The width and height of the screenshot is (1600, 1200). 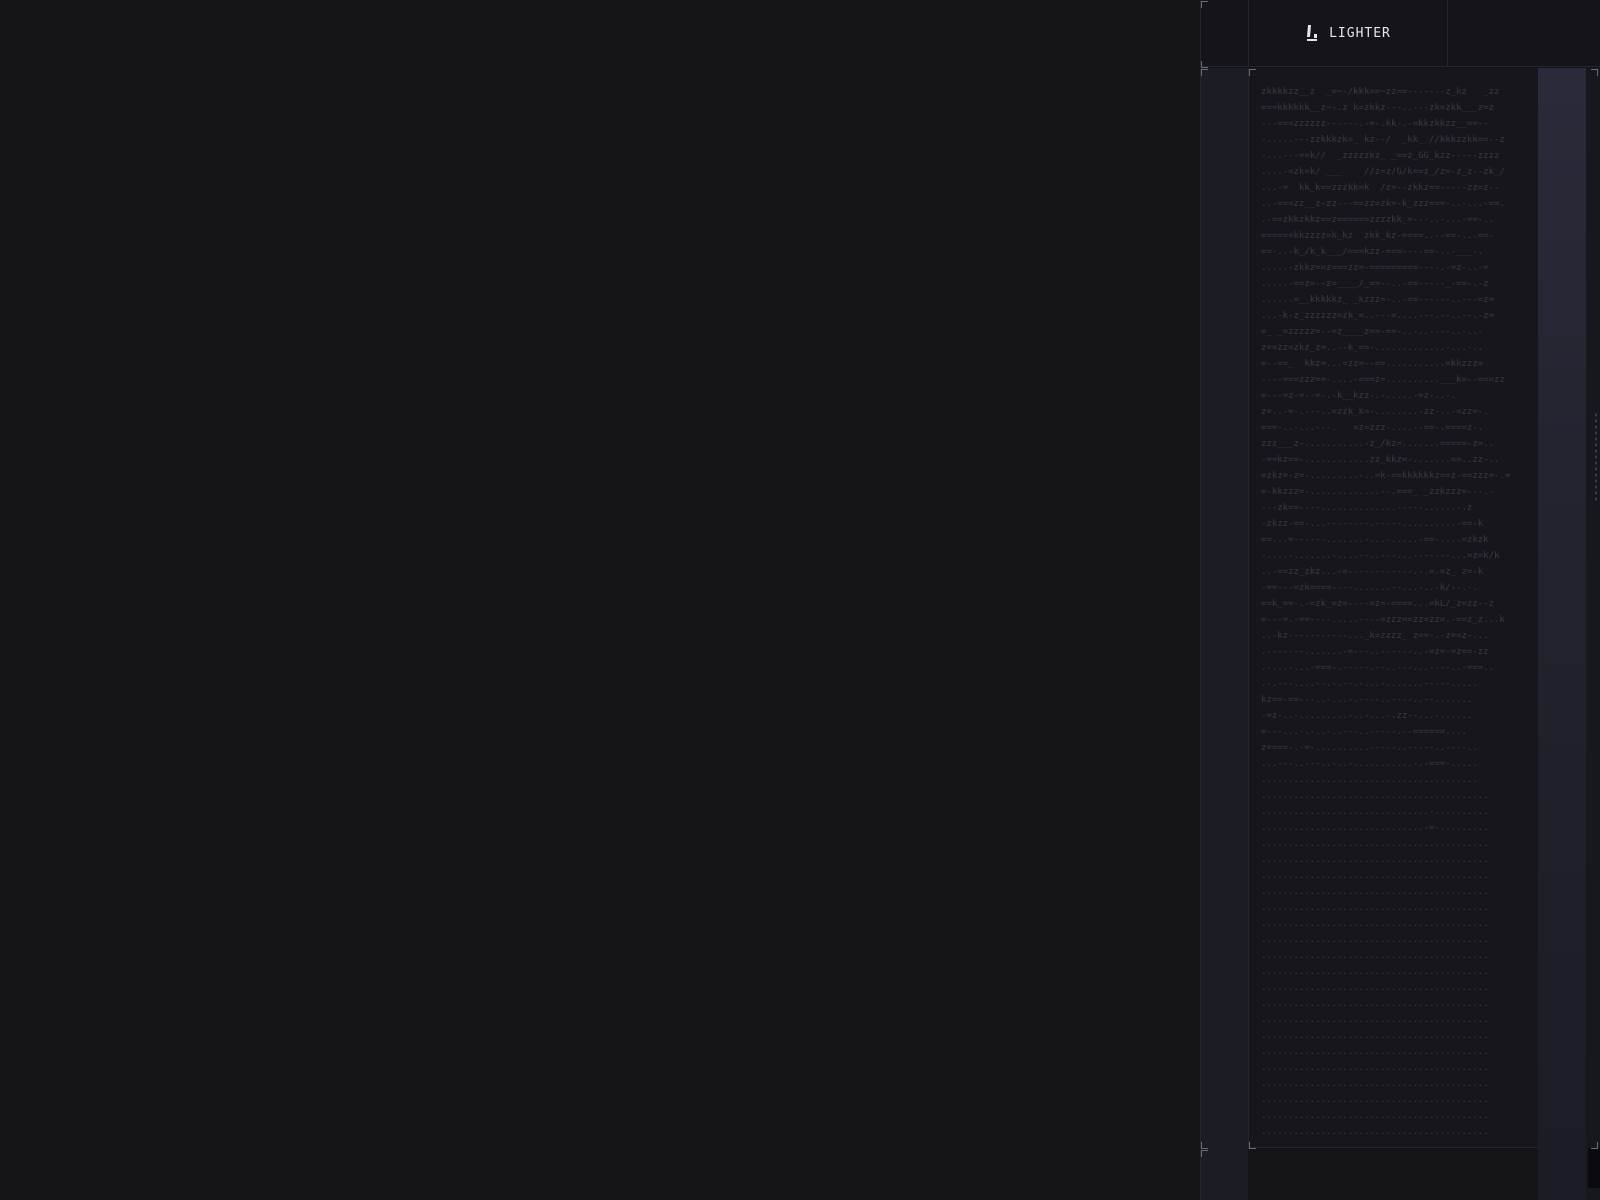 I want to click on lighter-logo-icon, so click(x=1312, y=33).